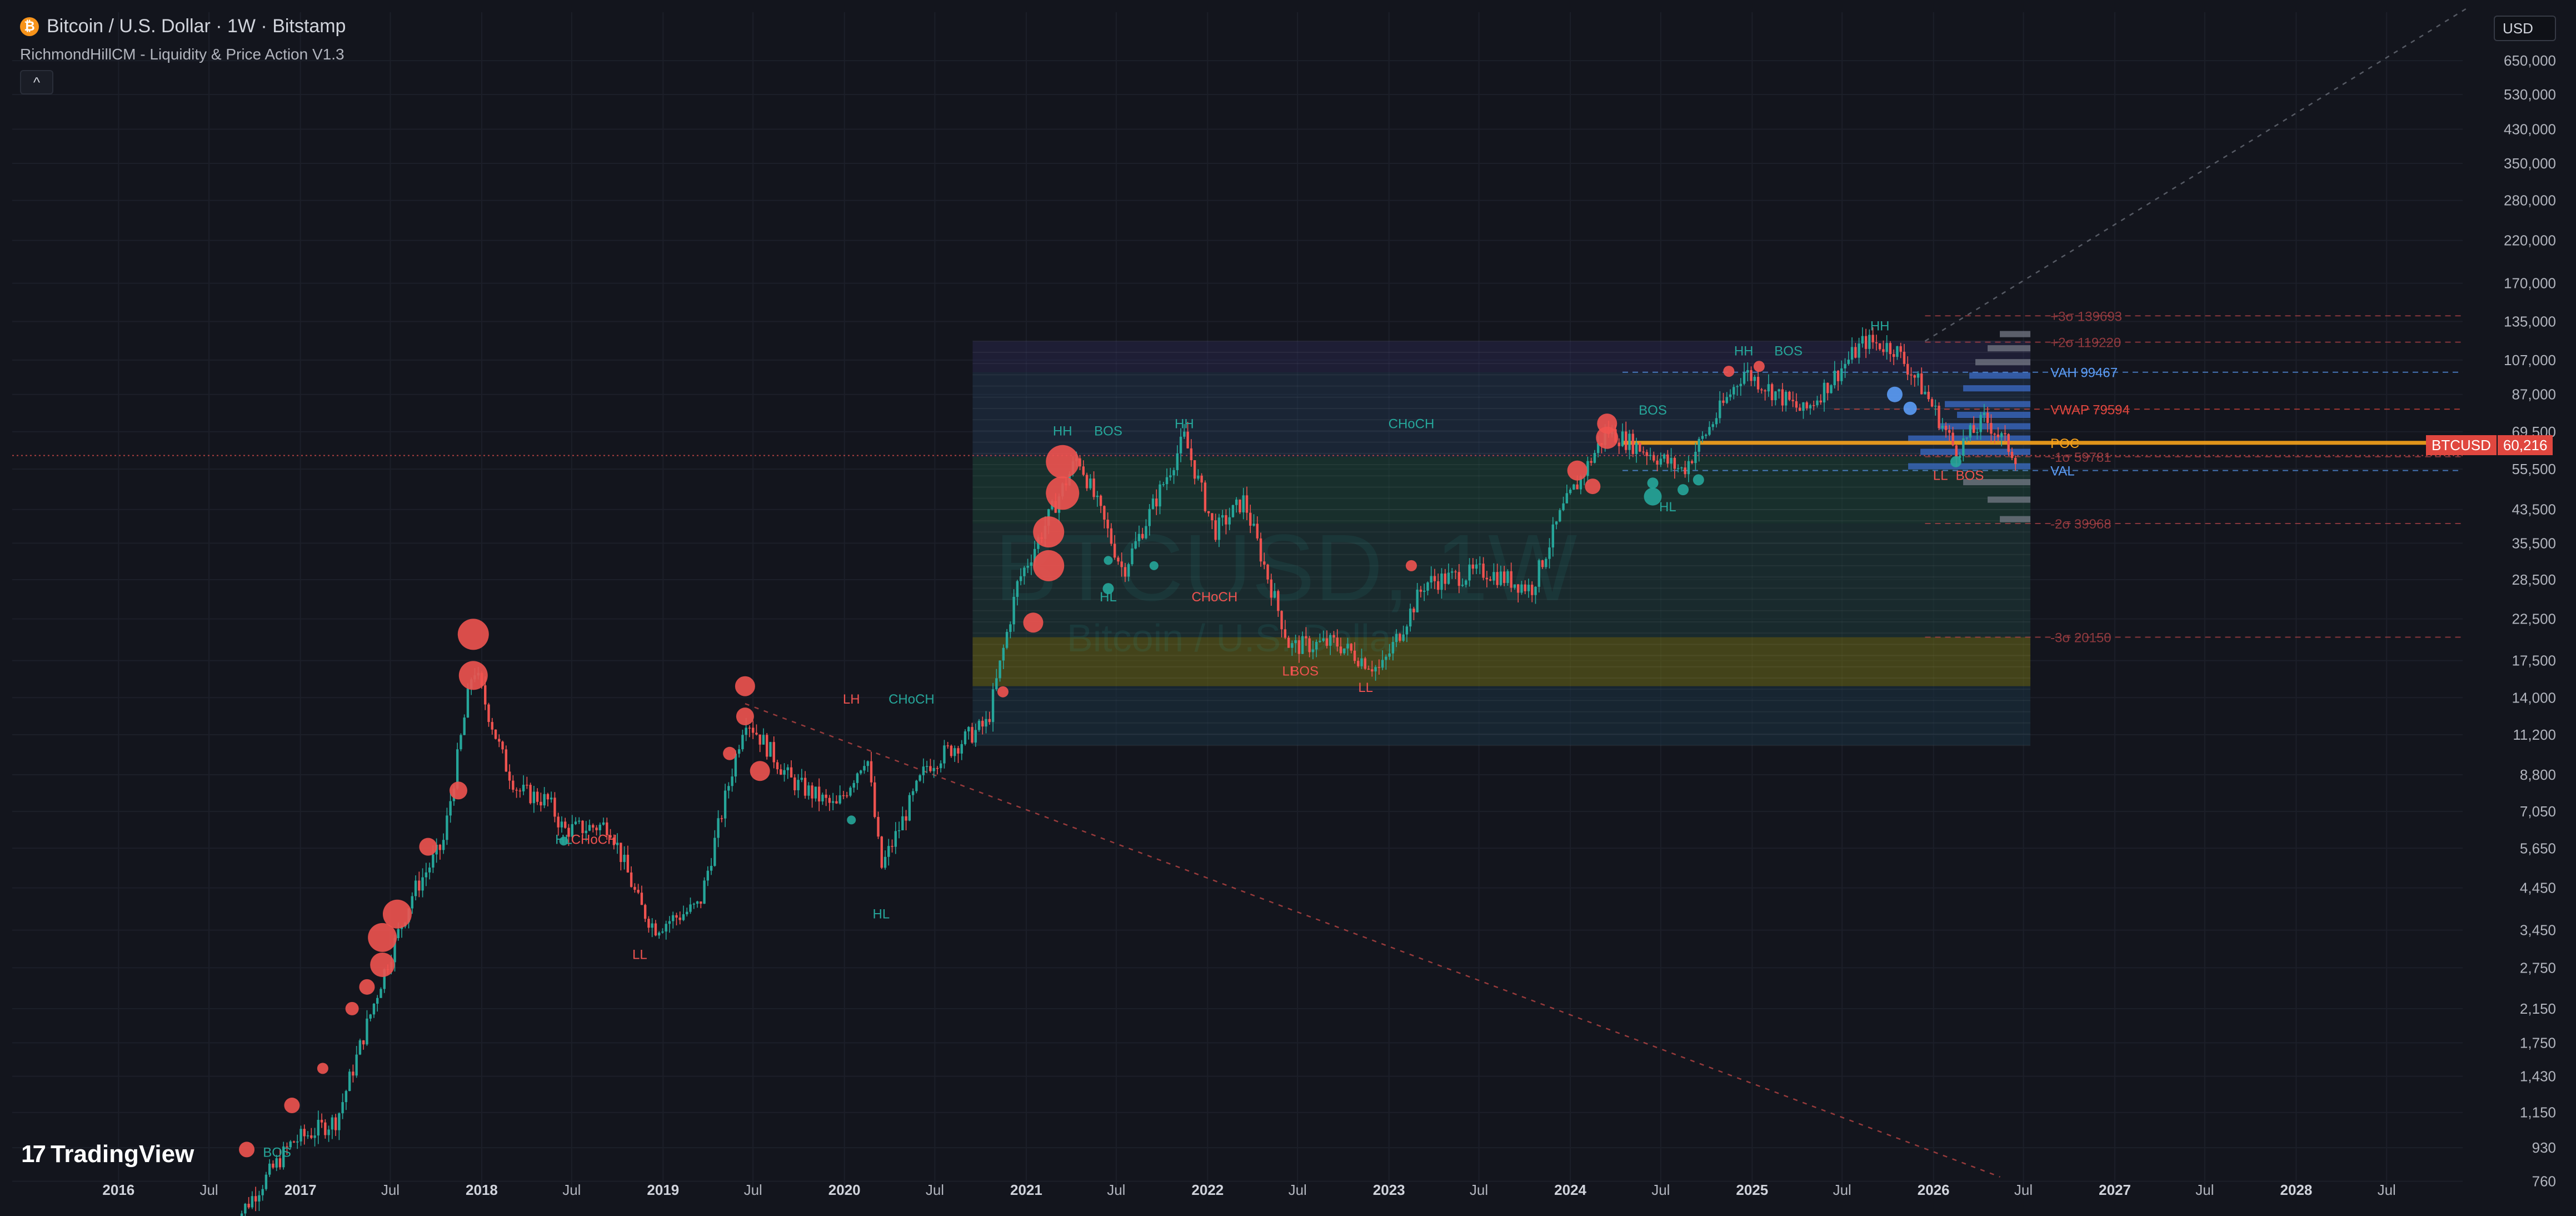  What do you see at coordinates (2538, 811) in the screenshot?
I see `price-tick-label: 7,050` at bounding box center [2538, 811].